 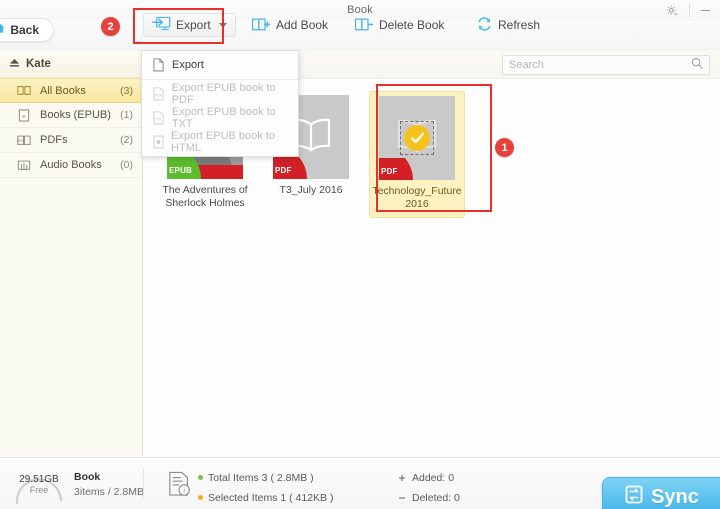 I want to click on epub-file-icon: e, so click(x=24, y=115).